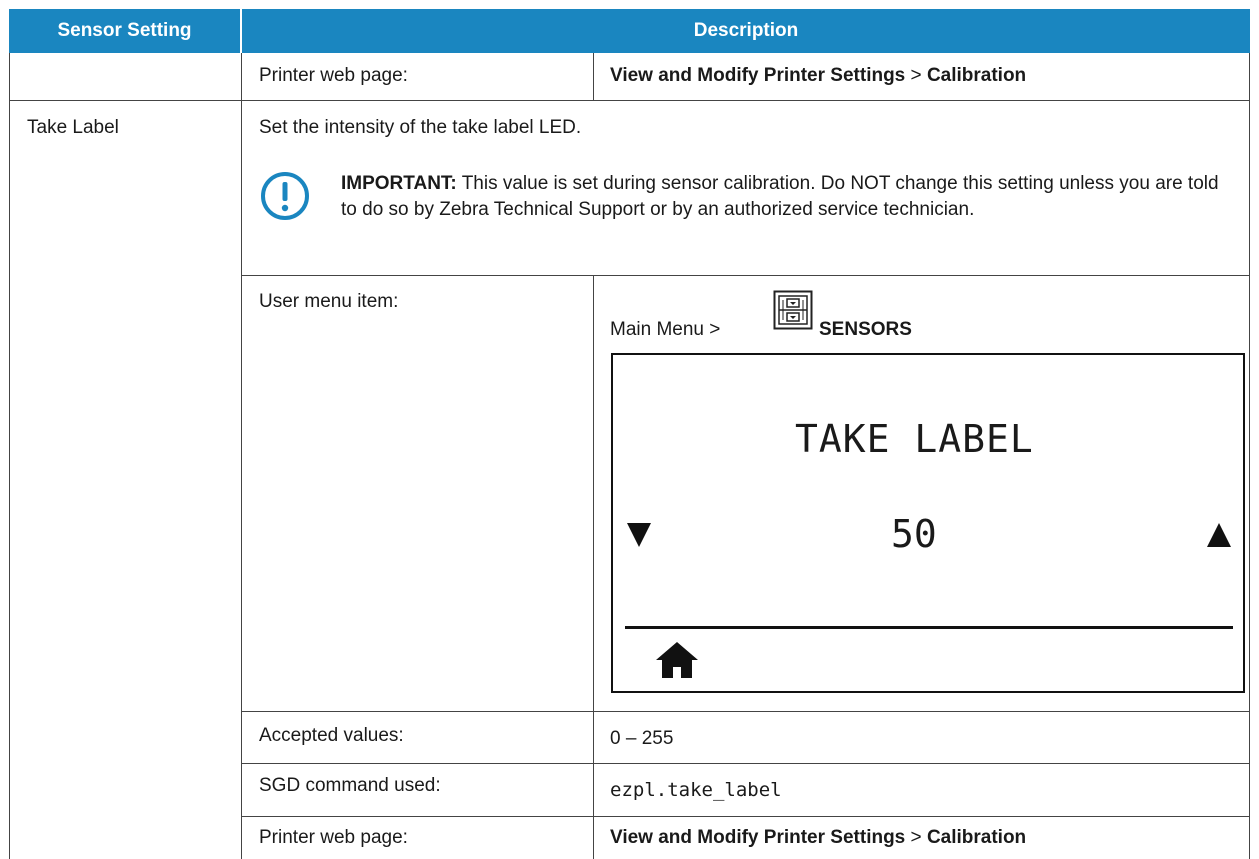 This screenshot has height=859, width=1259. I want to click on accepted-label: Accepted values:, so click(331, 735).